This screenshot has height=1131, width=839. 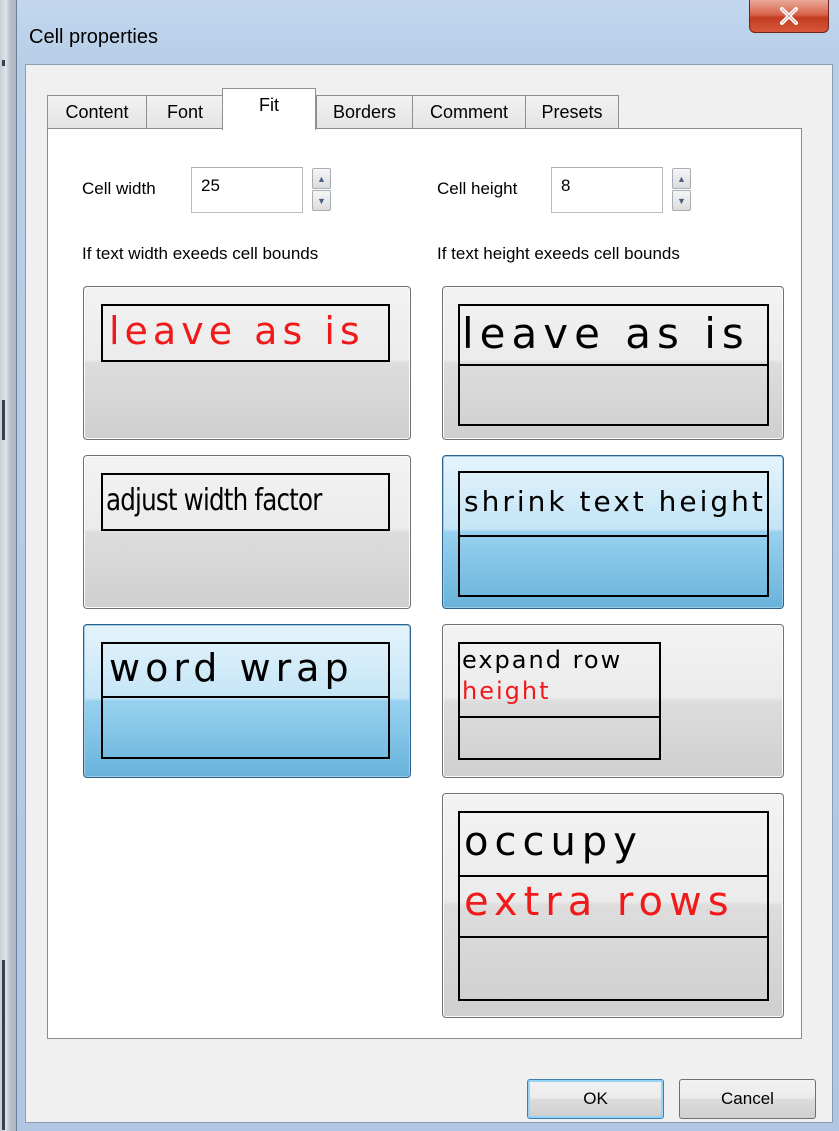 I want to click on tab-label: Font, so click(x=185, y=112).